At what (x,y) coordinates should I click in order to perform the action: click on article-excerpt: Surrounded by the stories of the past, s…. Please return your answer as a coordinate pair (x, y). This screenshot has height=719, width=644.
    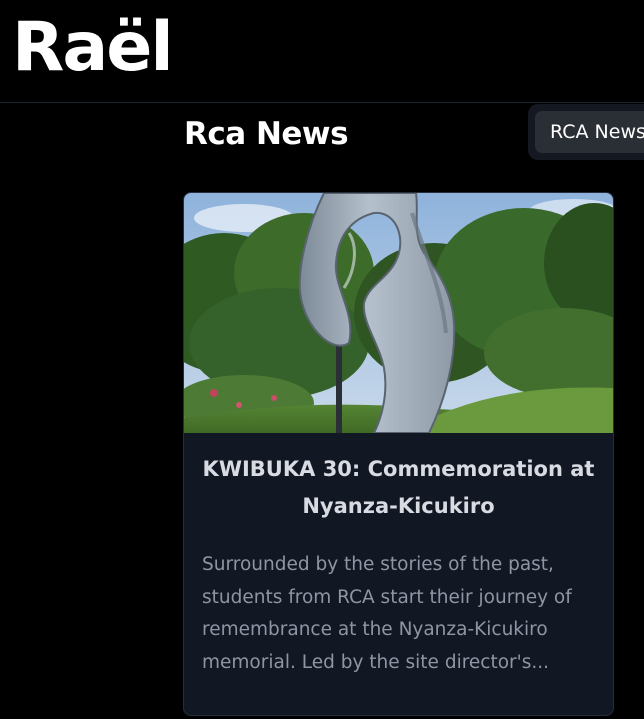
    Looking at the image, I should click on (387, 613).